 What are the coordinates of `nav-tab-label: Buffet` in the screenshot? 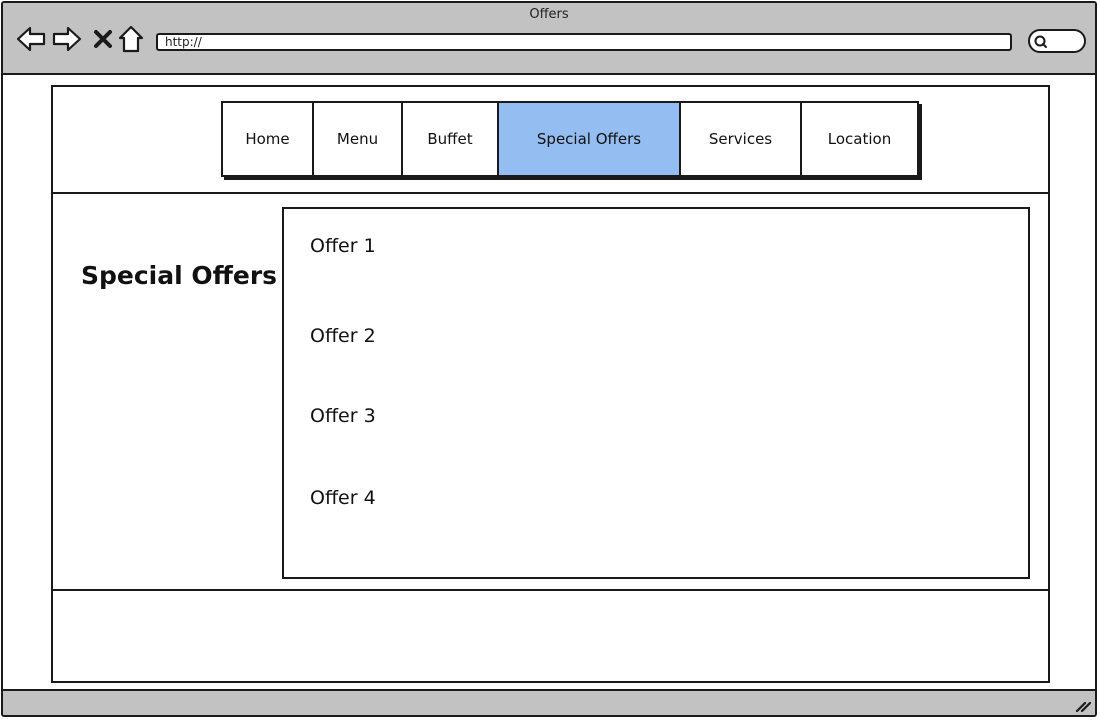 It's located at (450, 139).